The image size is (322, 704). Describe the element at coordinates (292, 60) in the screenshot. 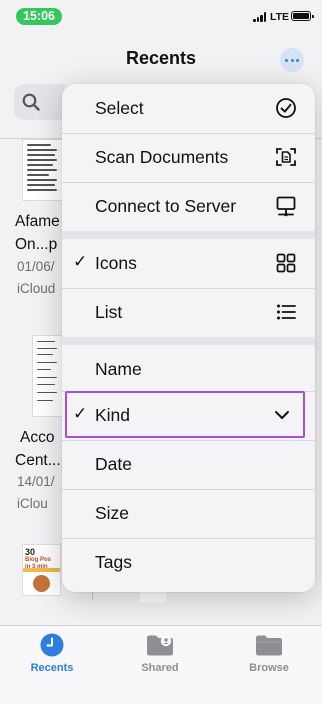

I see `more-options-button` at that location.